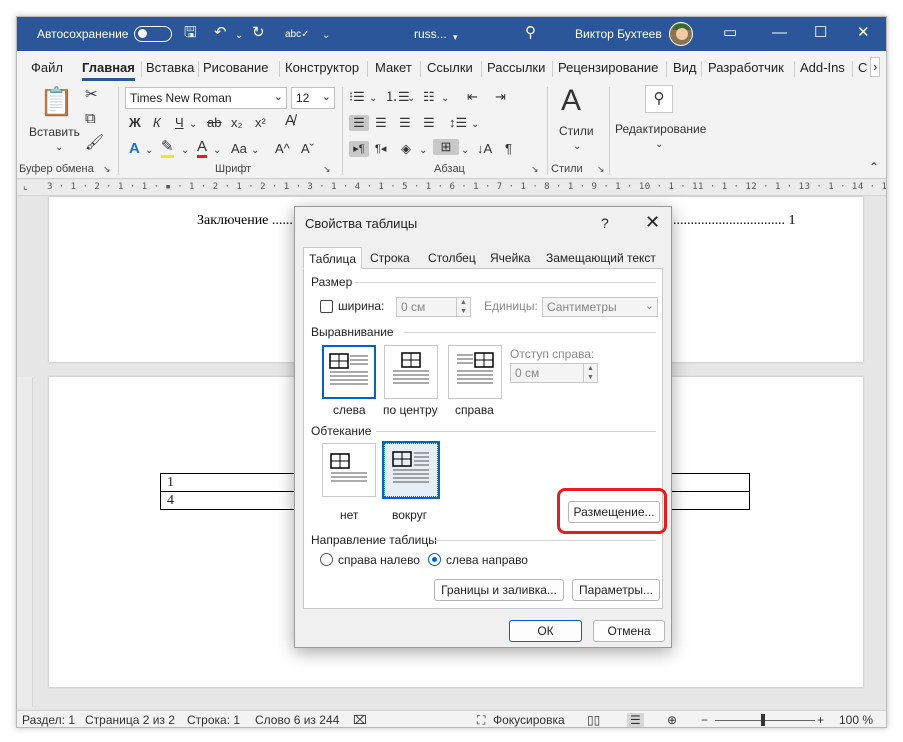 This screenshot has width=903, height=742. Describe the element at coordinates (393, 67) in the screenshot. I see `tab-layout: Макет` at that location.